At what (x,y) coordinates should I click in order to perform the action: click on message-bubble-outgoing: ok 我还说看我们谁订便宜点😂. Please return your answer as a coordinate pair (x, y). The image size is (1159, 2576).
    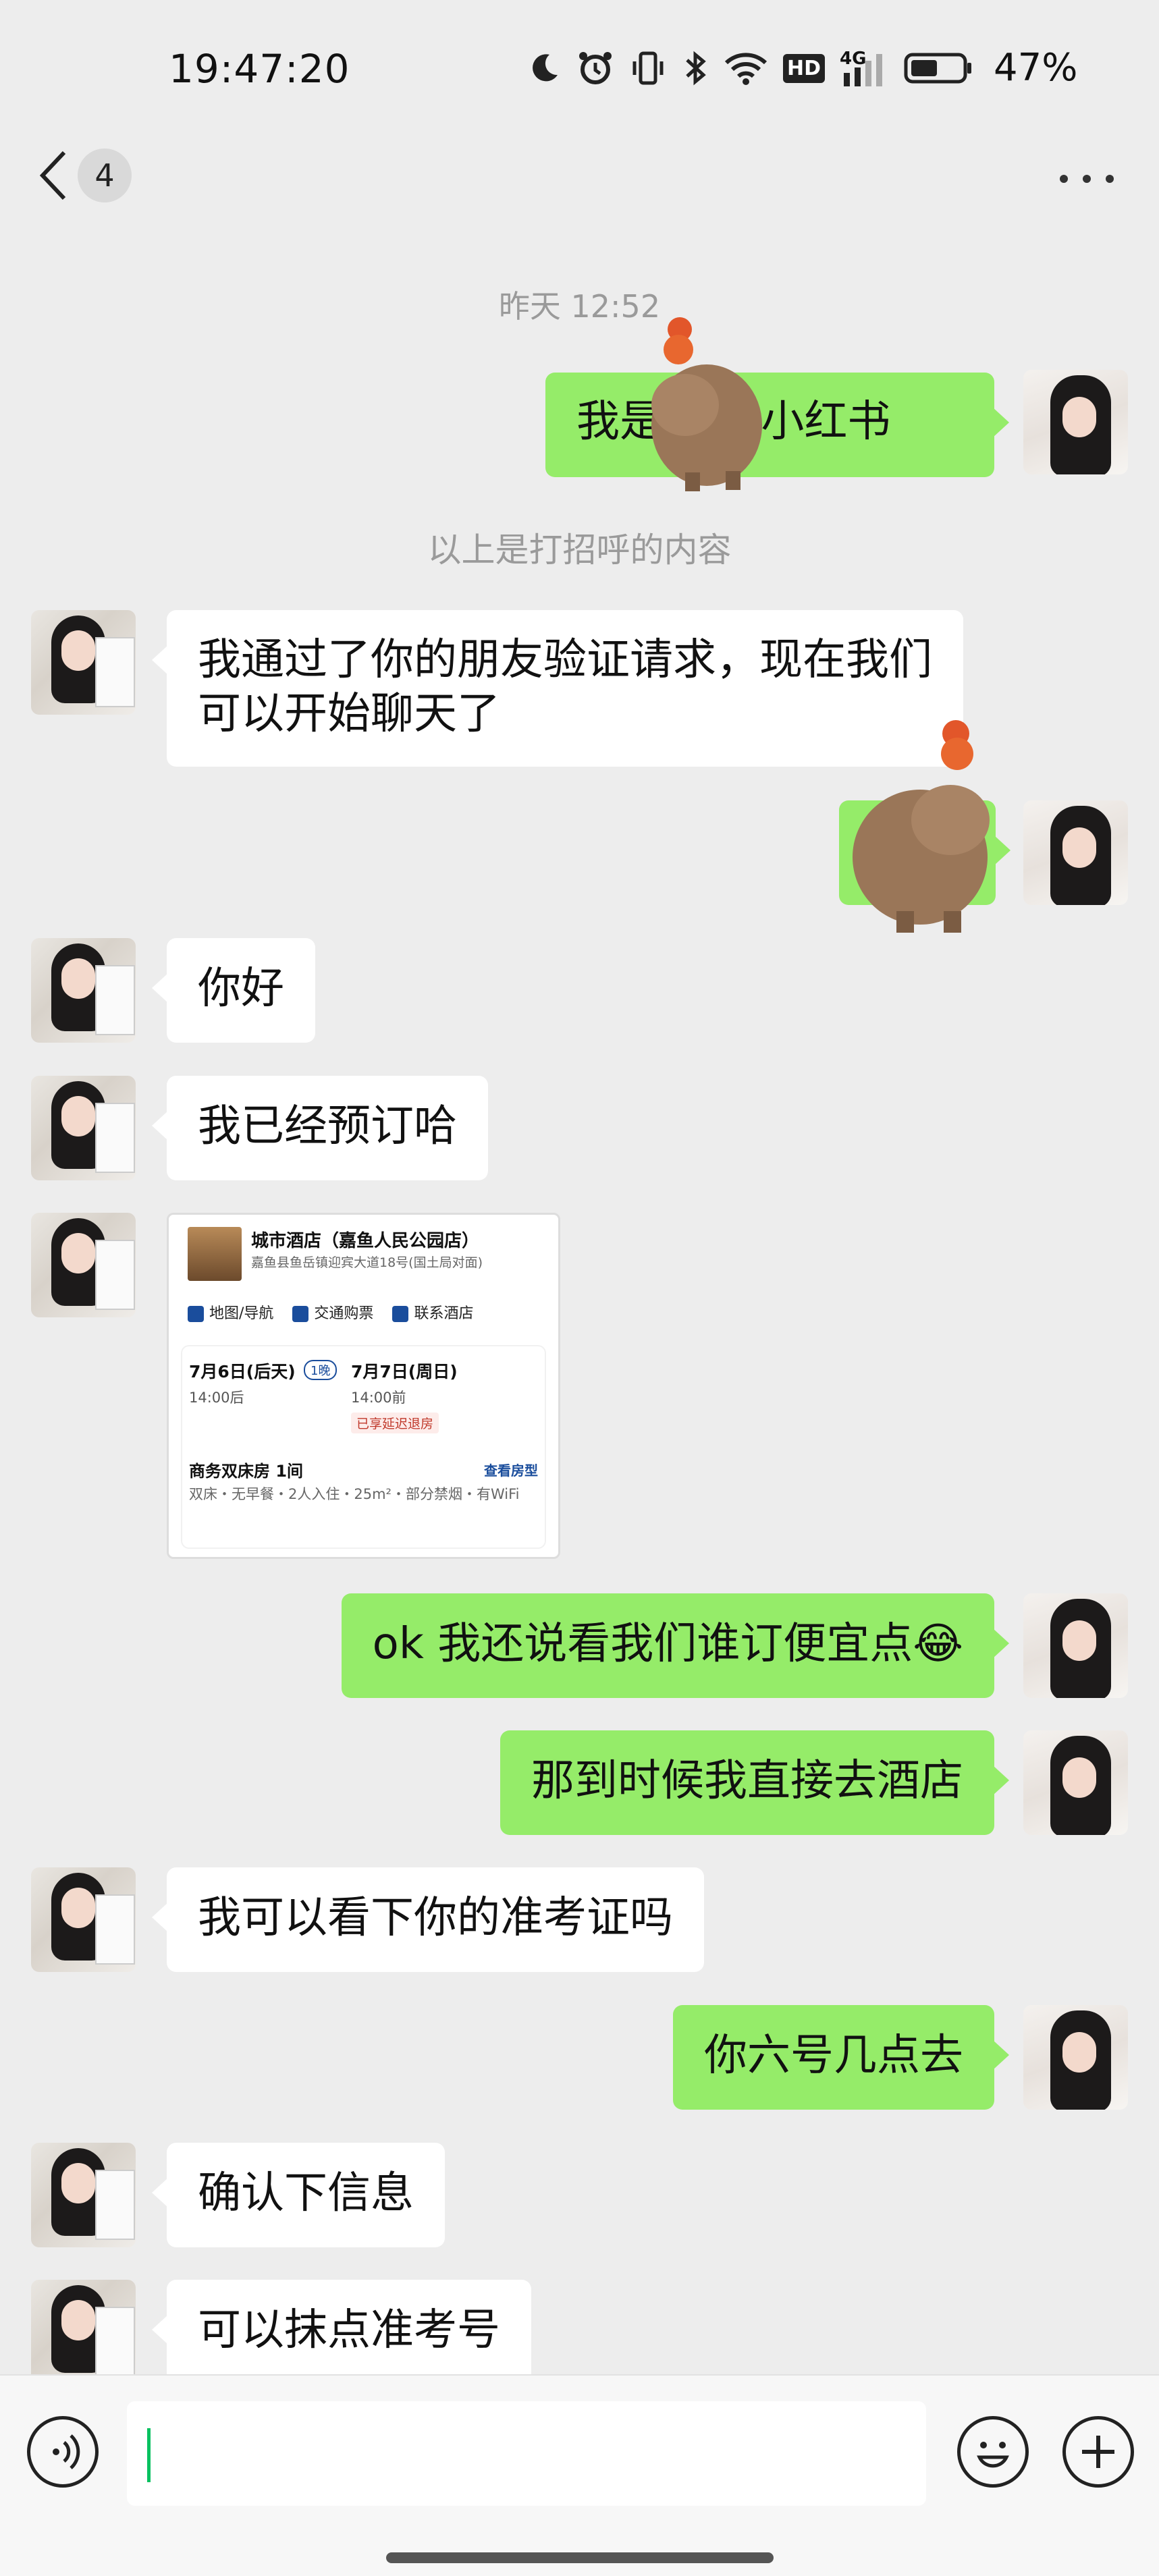
    Looking at the image, I should click on (675, 1645).